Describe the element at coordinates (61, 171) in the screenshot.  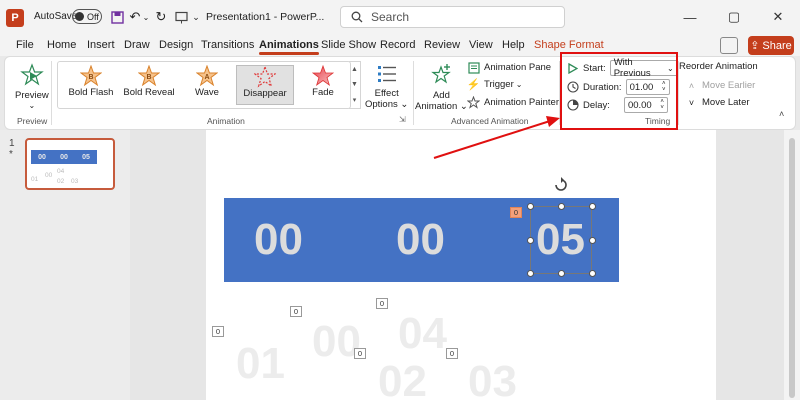
I see `thumb-ghost-number: 04` at that location.